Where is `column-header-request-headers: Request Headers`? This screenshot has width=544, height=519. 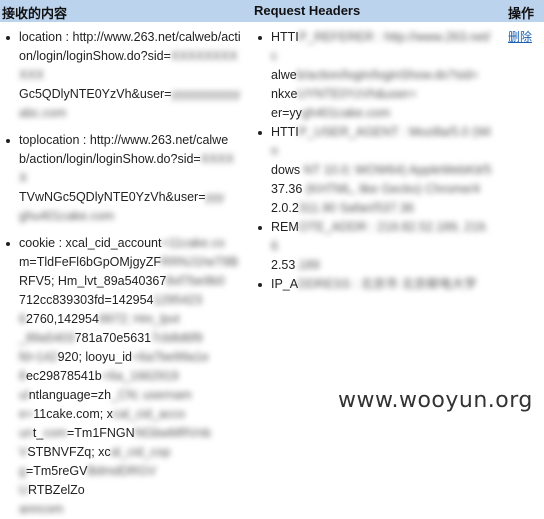 column-header-request-headers: Request Headers is located at coordinates (307, 10).